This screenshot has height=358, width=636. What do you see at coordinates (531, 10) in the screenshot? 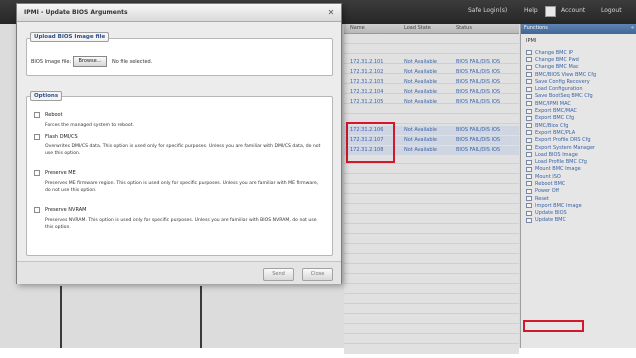
I see `help-link: Help` at bounding box center [531, 10].